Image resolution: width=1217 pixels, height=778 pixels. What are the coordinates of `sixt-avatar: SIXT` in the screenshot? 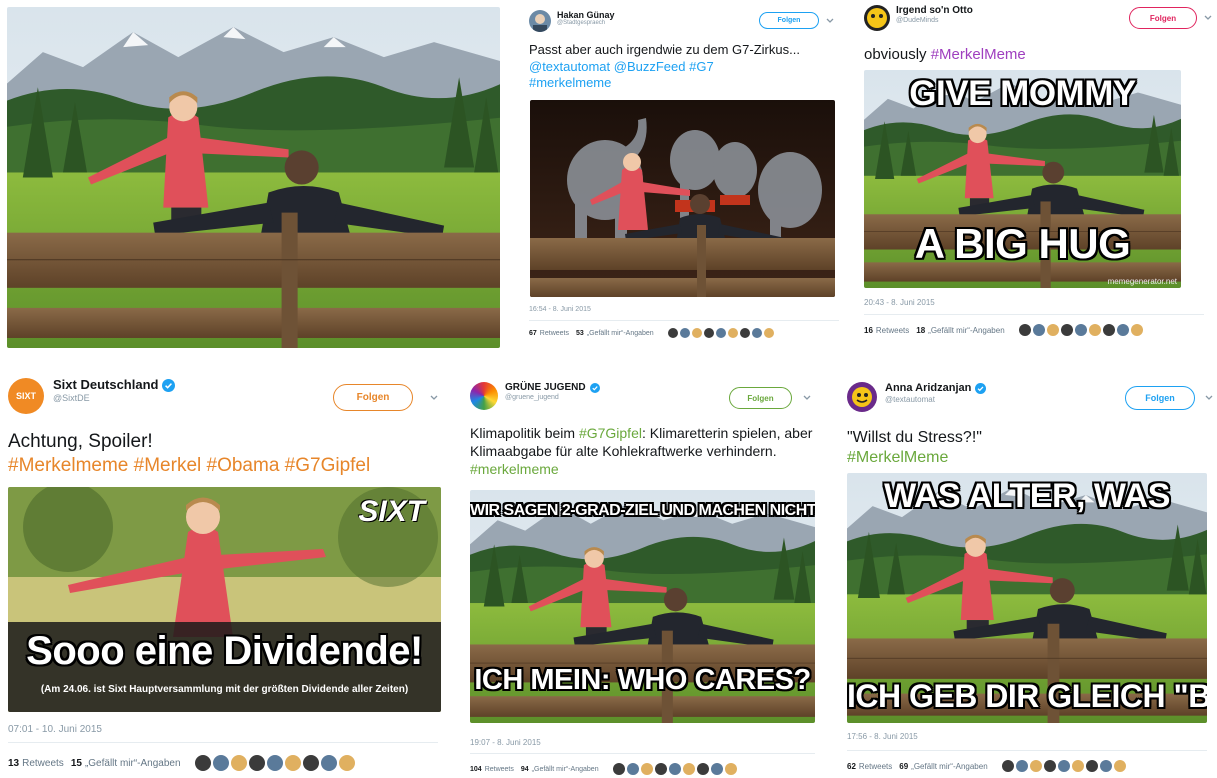 It's located at (26, 396).